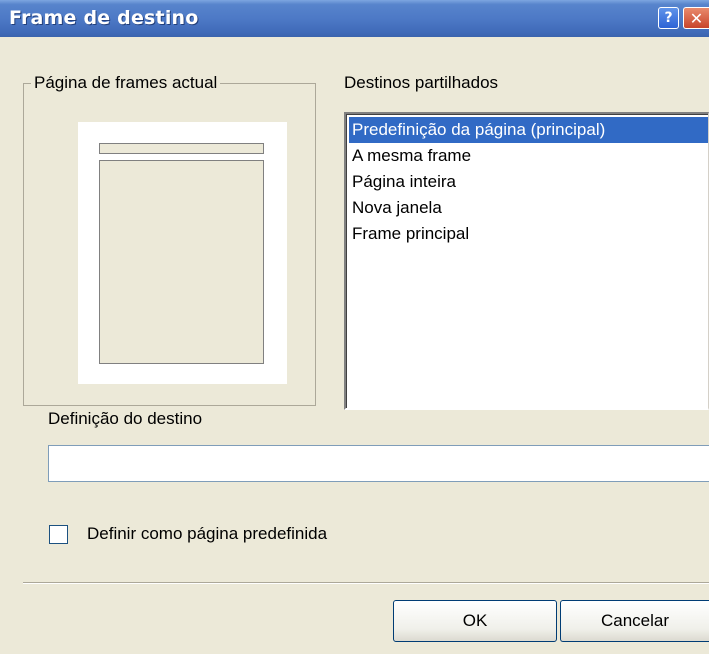 Image resolution: width=709 pixels, height=654 pixels. Describe the element at coordinates (634, 621) in the screenshot. I see `cancel-button: Cancelar` at that location.